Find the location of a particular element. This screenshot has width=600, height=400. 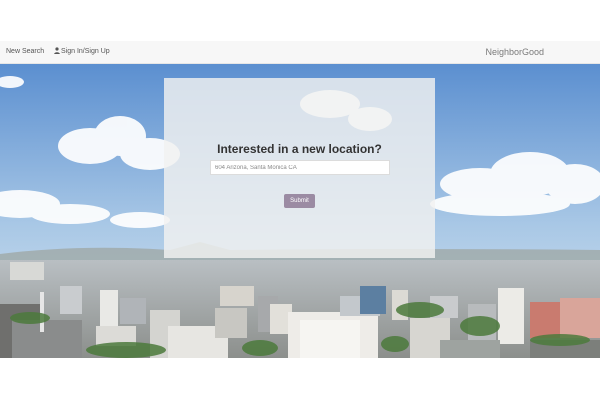

signin-signup-link: Sign In/Sign Up is located at coordinates (82, 52).